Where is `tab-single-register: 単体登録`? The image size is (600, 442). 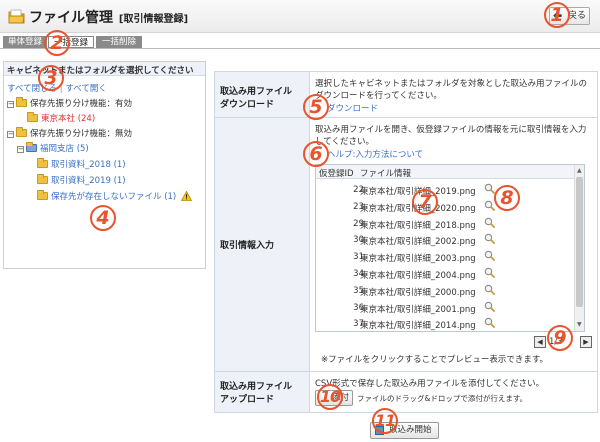
tab-single-register: 単体登録 is located at coordinates (25, 42).